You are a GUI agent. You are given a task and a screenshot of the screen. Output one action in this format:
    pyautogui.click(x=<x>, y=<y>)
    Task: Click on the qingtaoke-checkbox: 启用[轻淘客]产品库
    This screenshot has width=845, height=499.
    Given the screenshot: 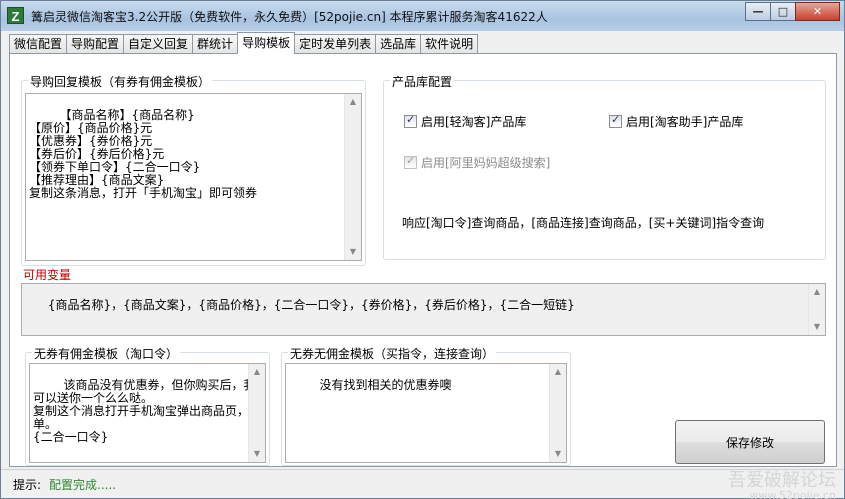 What is the action you would take?
    pyautogui.click(x=465, y=121)
    